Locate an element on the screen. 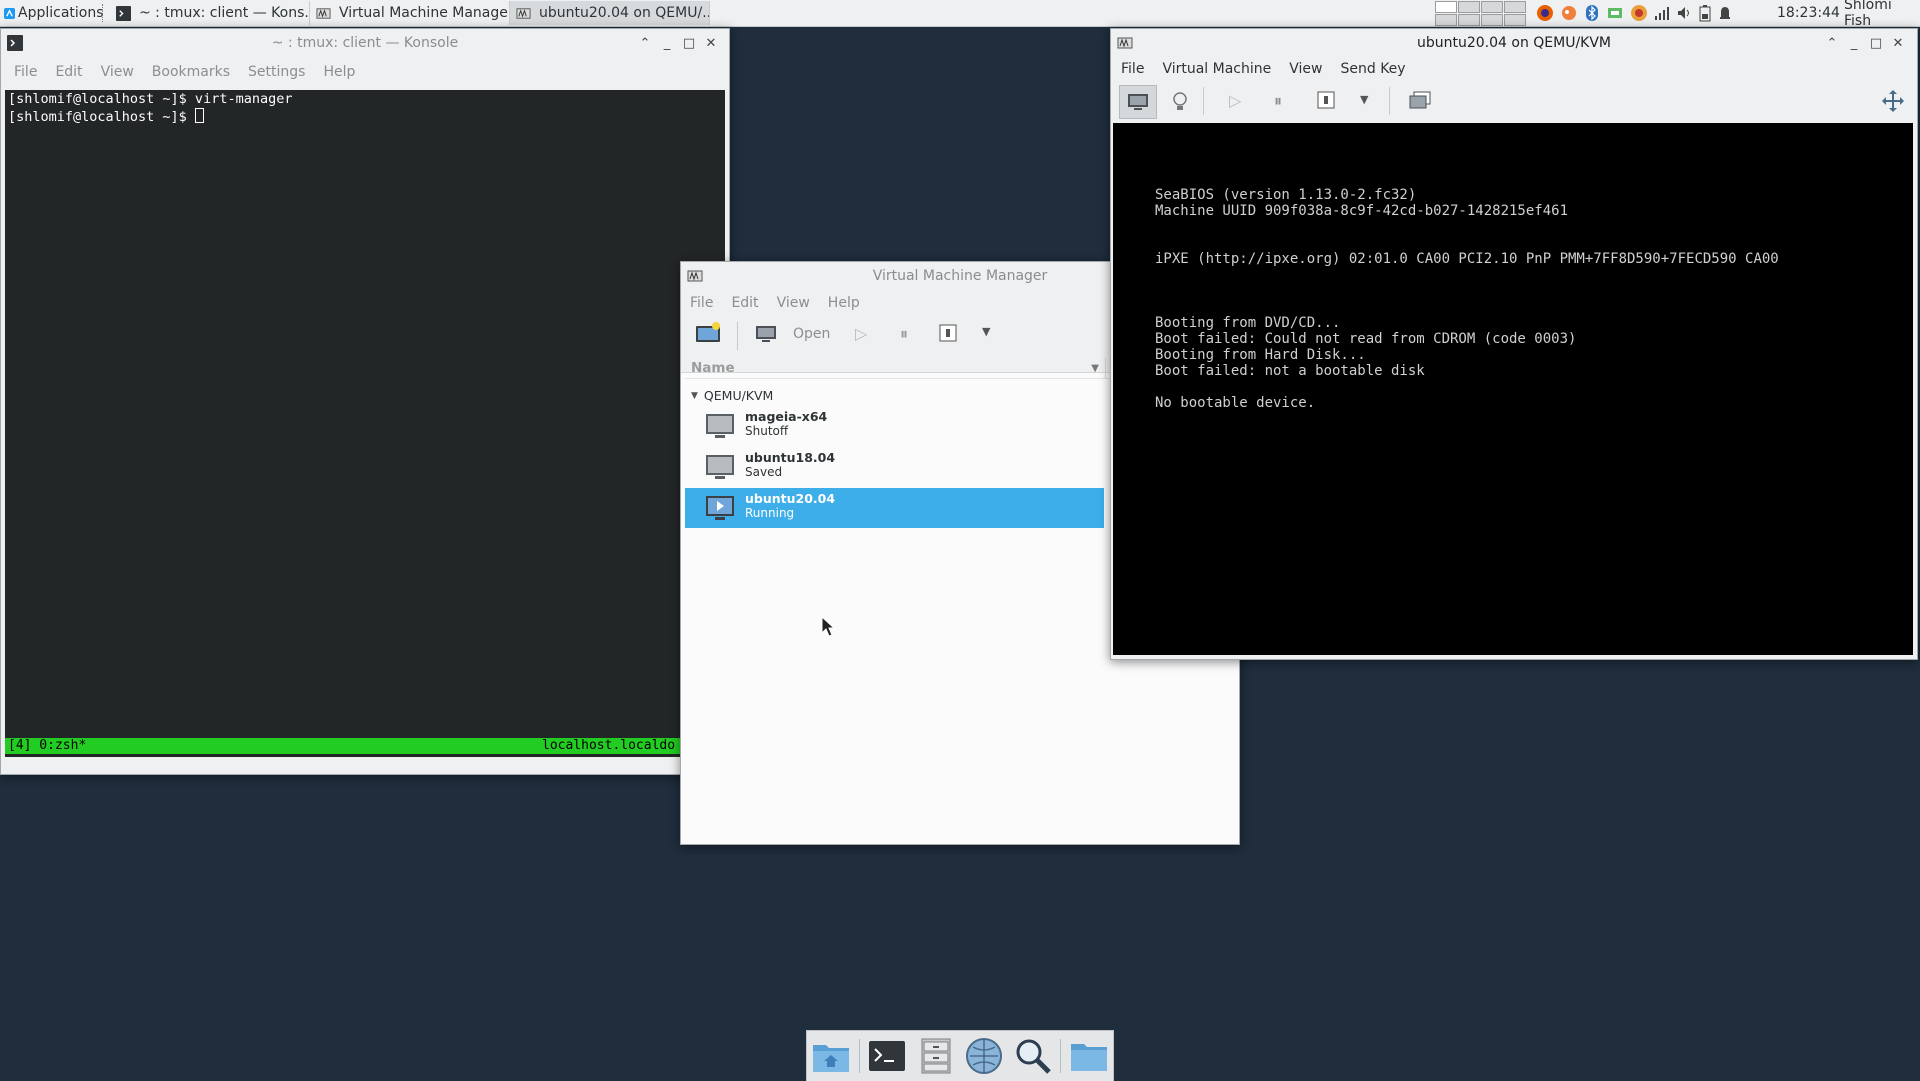 This screenshot has width=1920, height=1081. menu-file: File is located at coordinates (25, 72).